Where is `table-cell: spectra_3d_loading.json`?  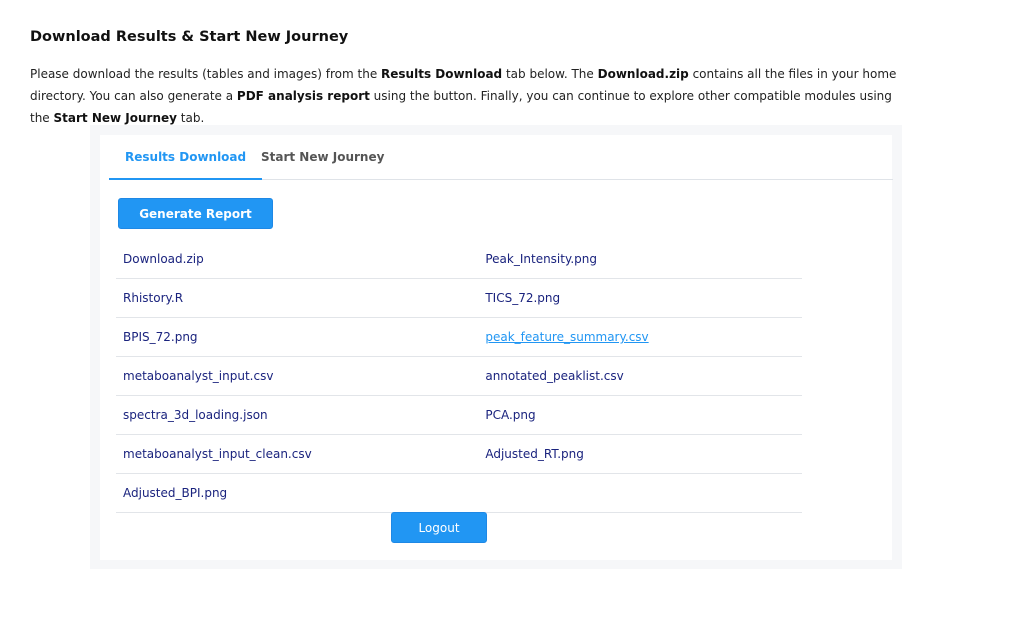 table-cell: spectra_3d_loading.json is located at coordinates (297, 415).